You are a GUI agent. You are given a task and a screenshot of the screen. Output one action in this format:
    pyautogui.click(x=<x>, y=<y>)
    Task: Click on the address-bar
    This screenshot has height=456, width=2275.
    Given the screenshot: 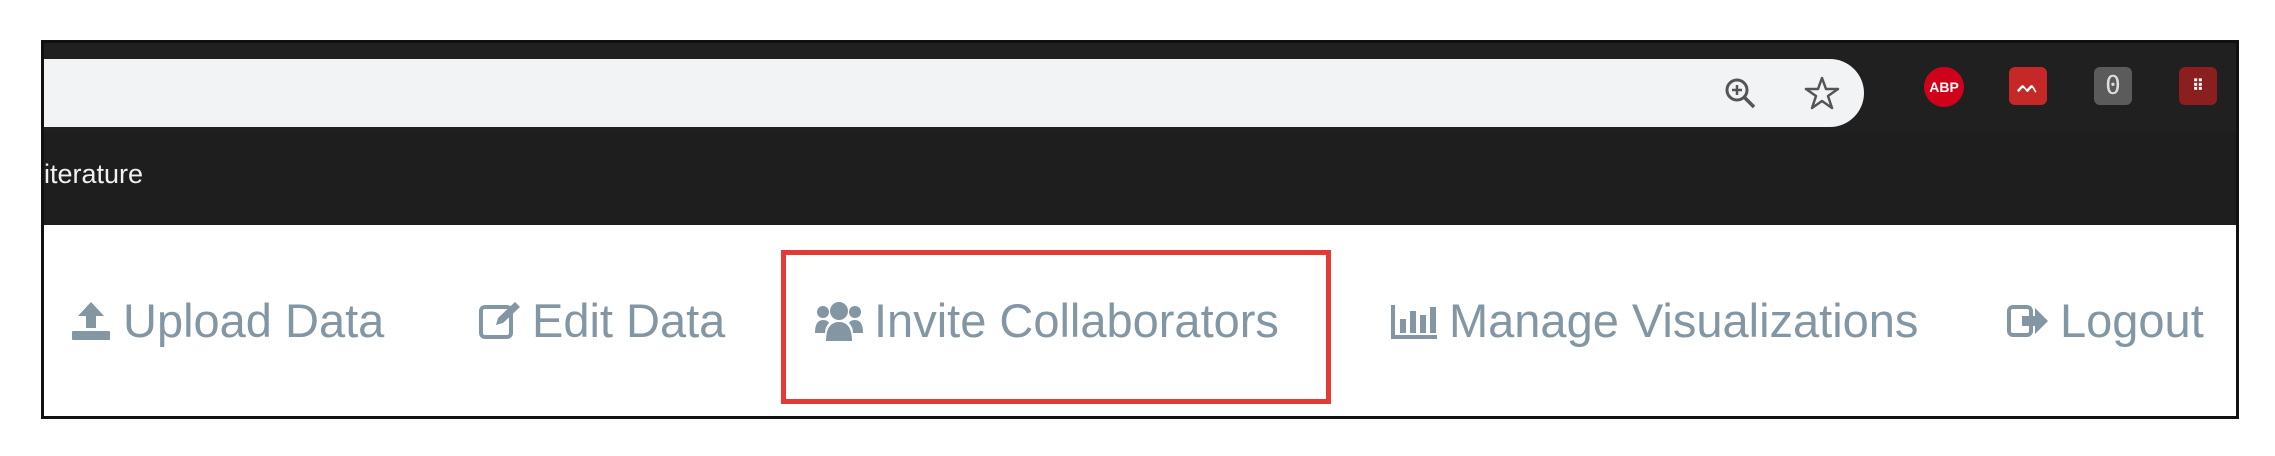 What is the action you would take?
    pyautogui.click(x=954, y=93)
    